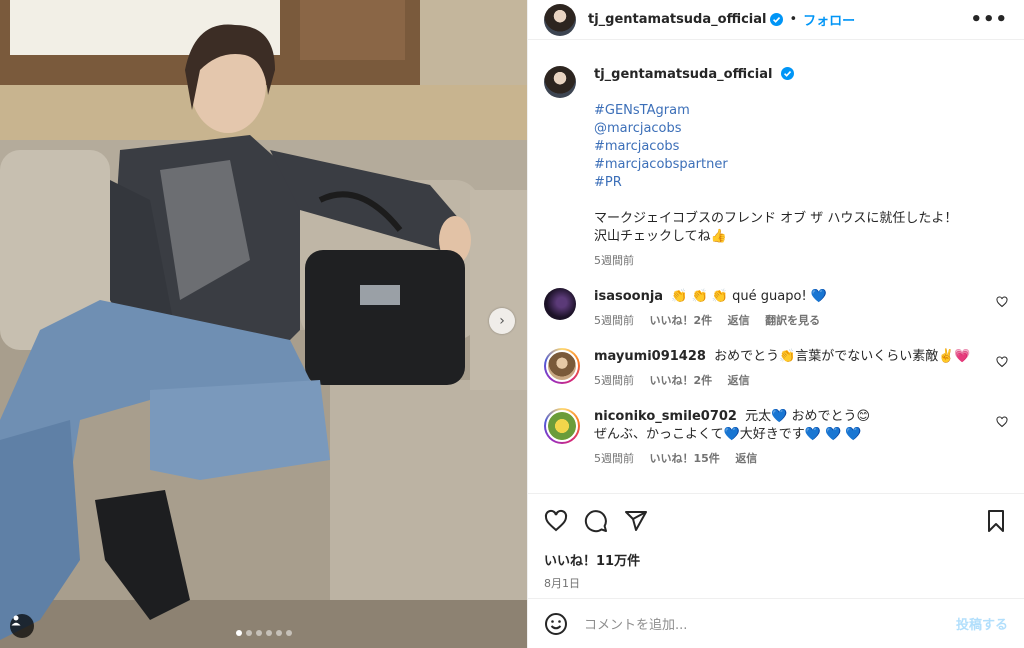 The image size is (1024, 648). What do you see at coordinates (628, 296) in the screenshot?
I see `commenter-username: isasoonja` at bounding box center [628, 296].